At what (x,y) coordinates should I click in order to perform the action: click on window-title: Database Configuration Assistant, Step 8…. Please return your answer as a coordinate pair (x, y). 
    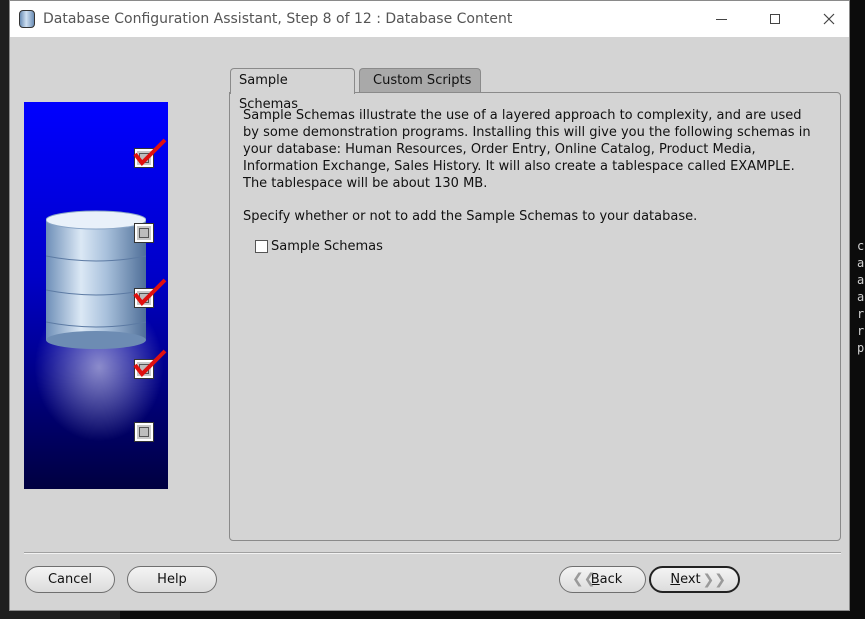
    Looking at the image, I should click on (278, 19).